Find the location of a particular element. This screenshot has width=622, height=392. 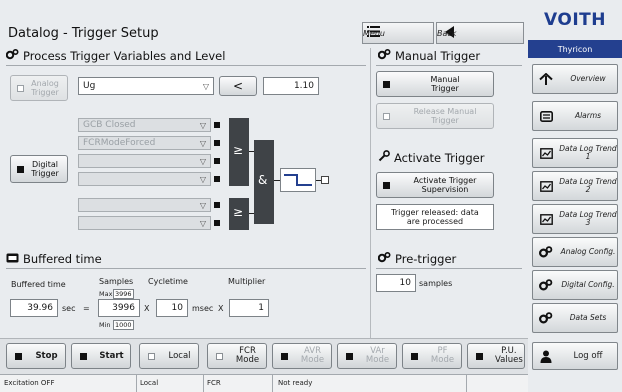

and-gate-symbol: & is located at coordinates (263, 180).